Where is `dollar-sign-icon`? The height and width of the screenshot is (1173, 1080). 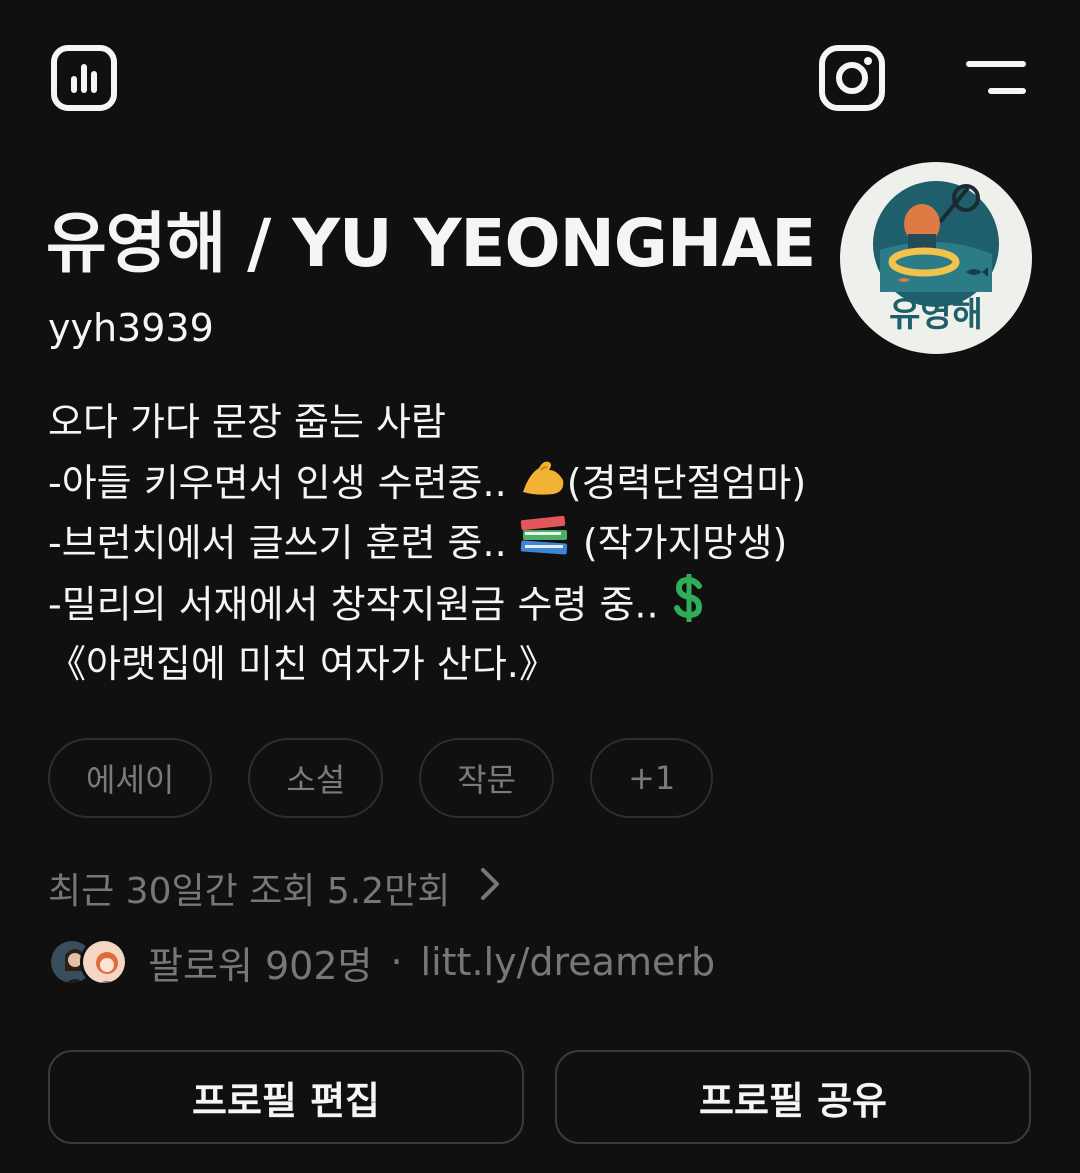
dollar-sign-icon is located at coordinates (689, 606).